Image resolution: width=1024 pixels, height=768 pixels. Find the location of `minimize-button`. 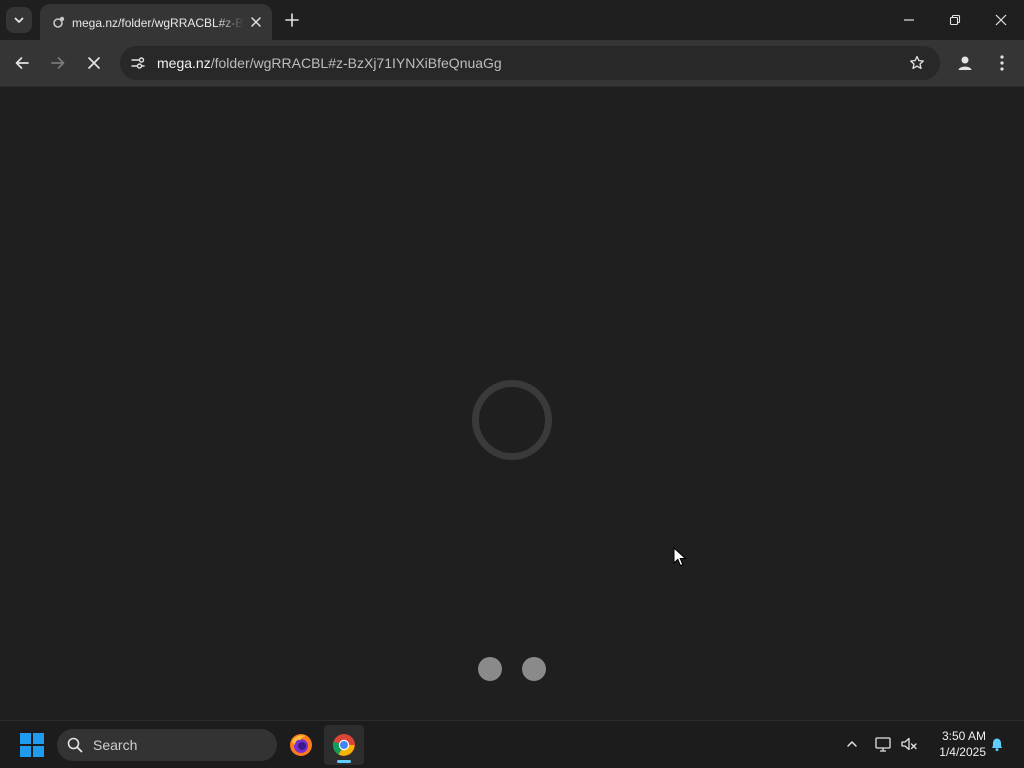

minimize-button is located at coordinates (909, 20).